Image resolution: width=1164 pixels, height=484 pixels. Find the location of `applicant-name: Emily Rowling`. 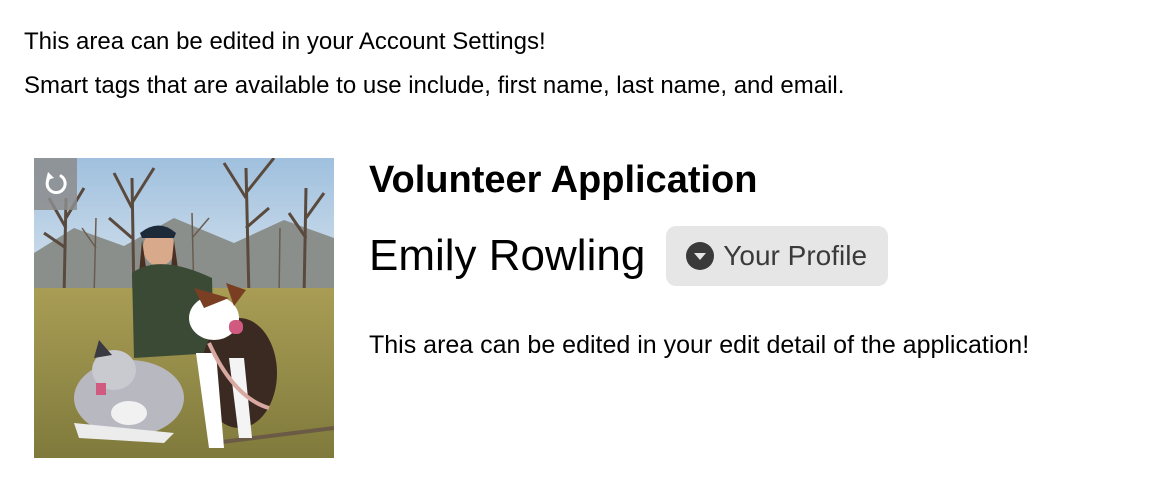

applicant-name: Emily Rowling is located at coordinates (507, 255).